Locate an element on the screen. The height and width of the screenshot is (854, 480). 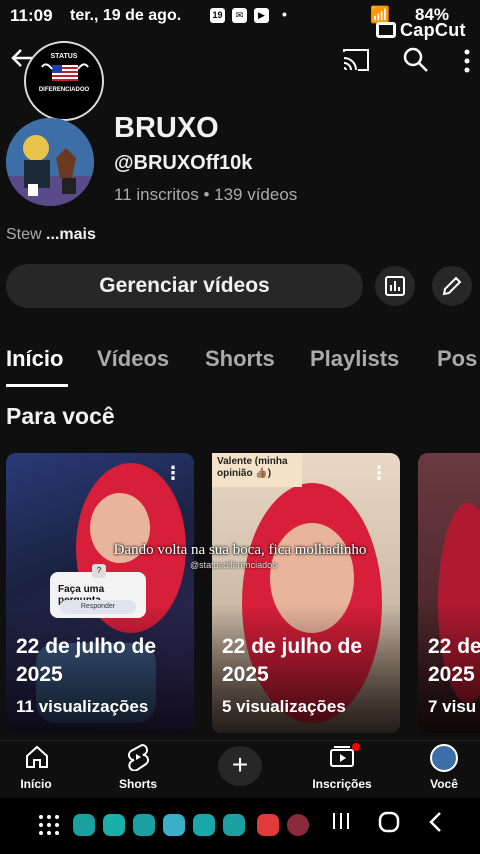
youtube-notif-icon: ▶ is located at coordinates (261, 15).